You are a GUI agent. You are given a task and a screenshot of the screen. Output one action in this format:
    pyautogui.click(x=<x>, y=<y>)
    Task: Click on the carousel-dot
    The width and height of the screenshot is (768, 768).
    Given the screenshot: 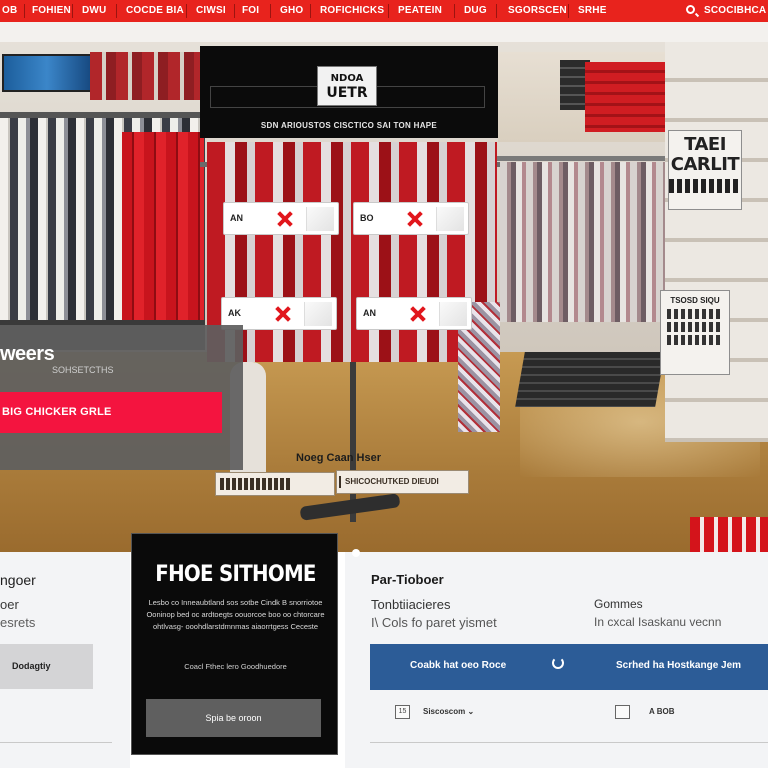 What is the action you would take?
    pyautogui.click(x=356, y=553)
    